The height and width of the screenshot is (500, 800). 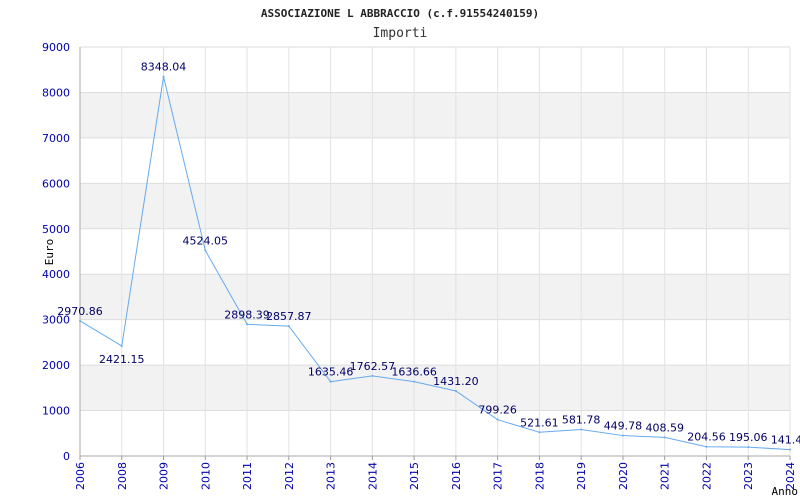 What do you see at coordinates (400, 33) in the screenshot?
I see `chart-subtitle: Importi` at bounding box center [400, 33].